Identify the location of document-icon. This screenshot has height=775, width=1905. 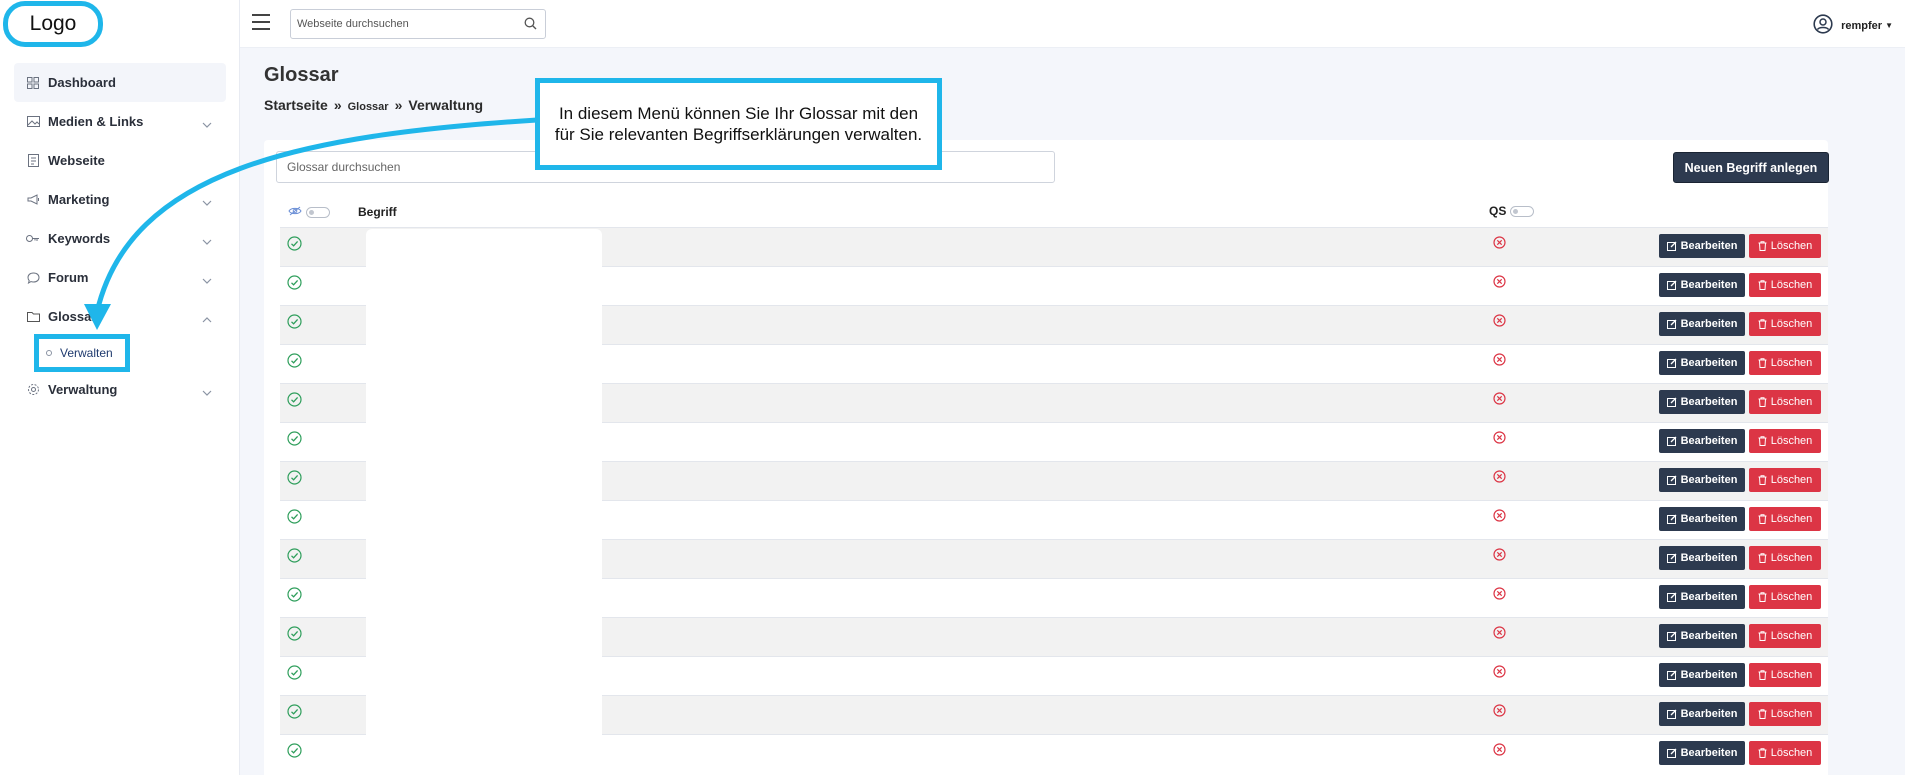
(33, 161).